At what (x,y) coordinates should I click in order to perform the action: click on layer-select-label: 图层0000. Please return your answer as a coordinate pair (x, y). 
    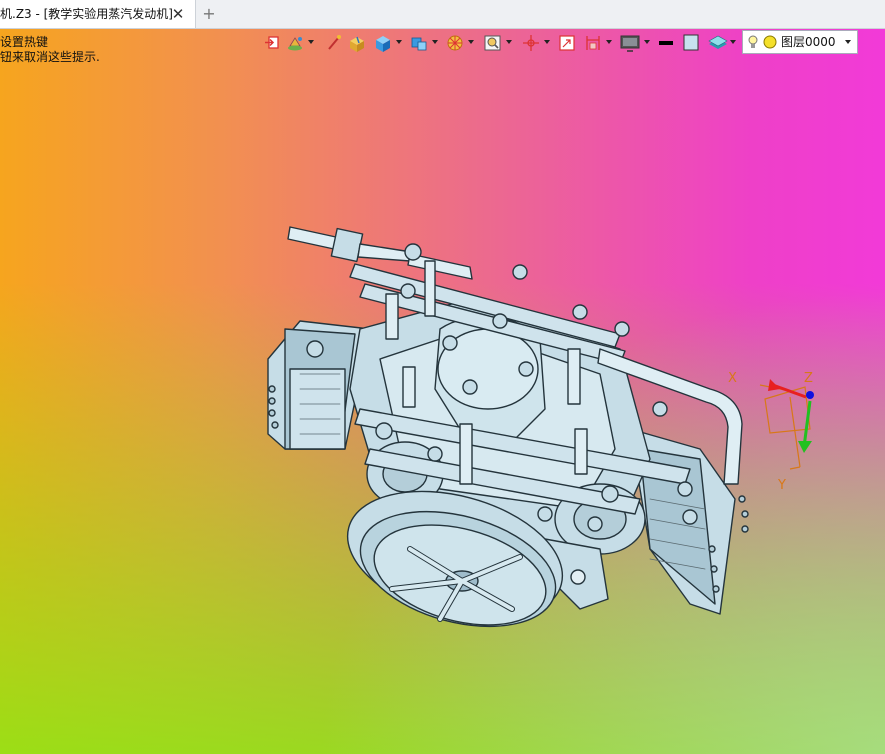
    Looking at the image, I should click on (808, 42).